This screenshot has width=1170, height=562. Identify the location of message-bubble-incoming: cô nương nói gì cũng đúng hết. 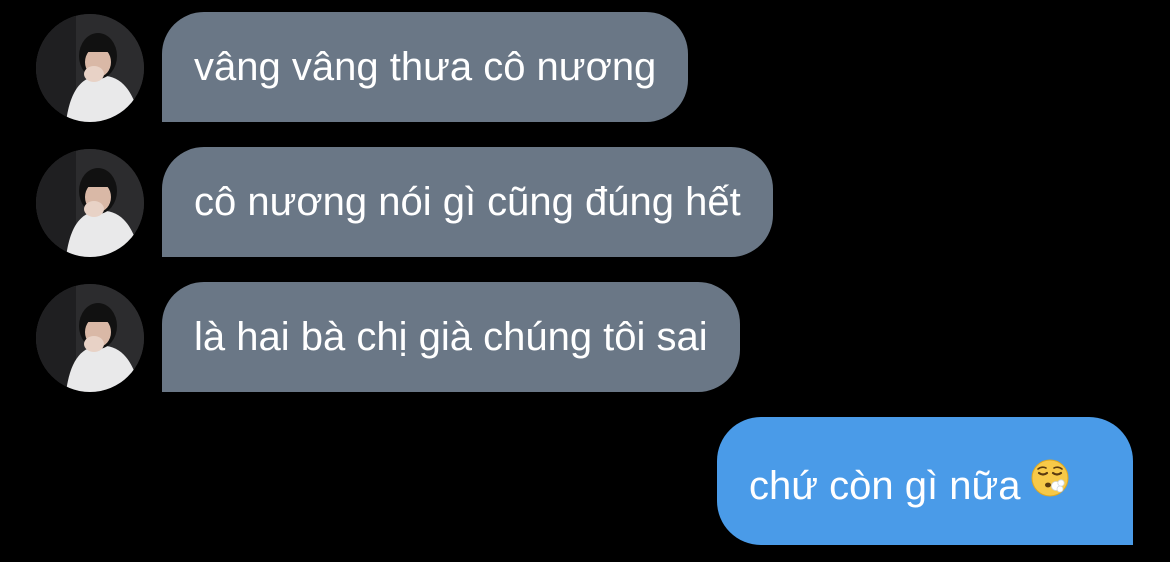
(467, 202).